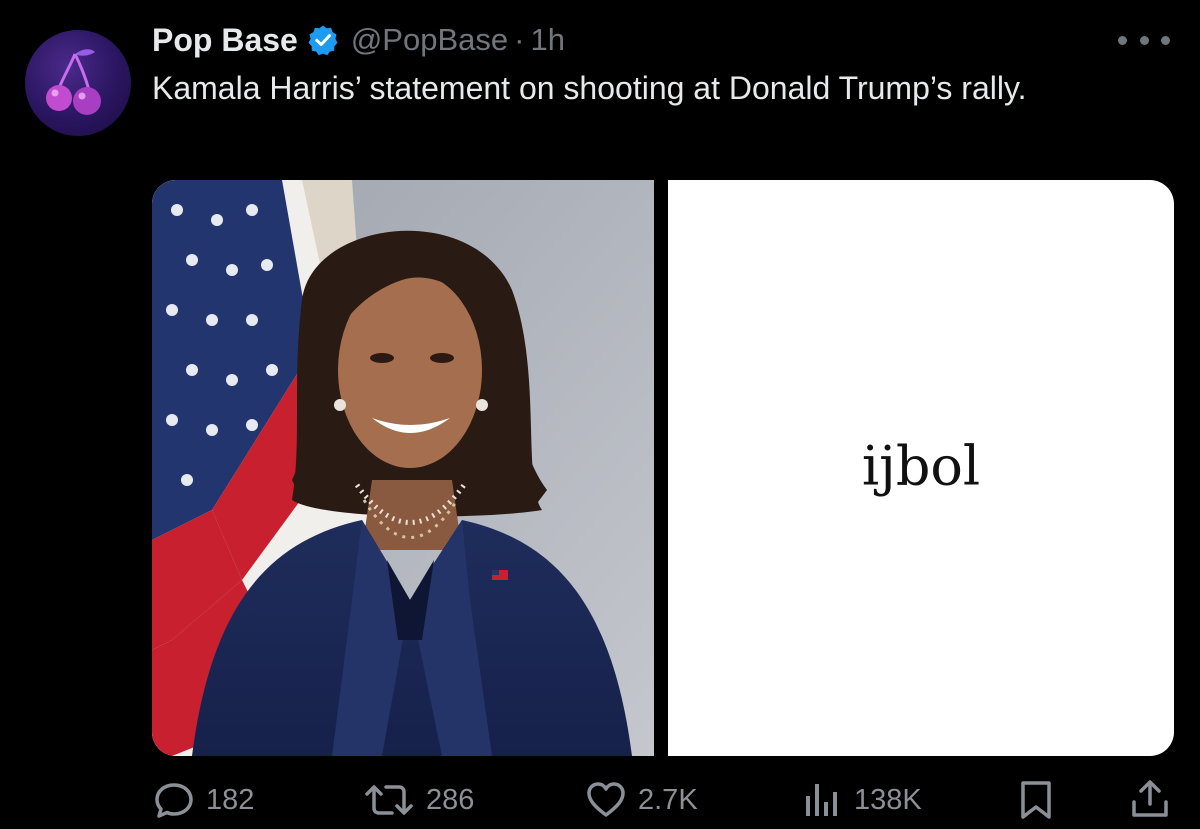  I want to click on card-text: ijbol, so click(921, 466).